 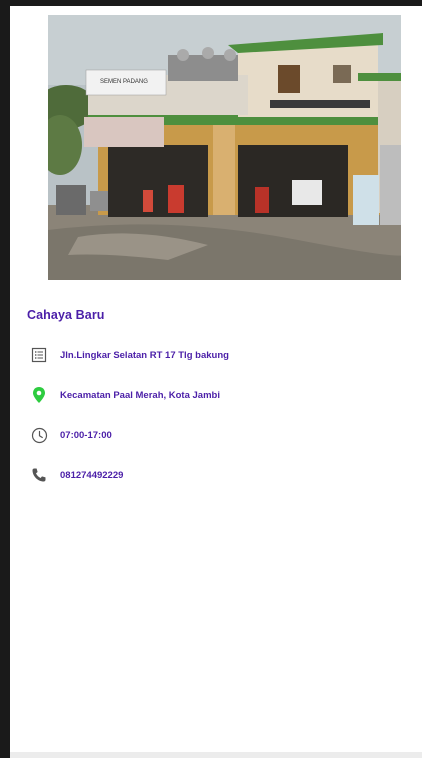 What do you see at coordinates (39, 355) in the screenshot?
I see `list-icon` at bounding box center [39, 355].